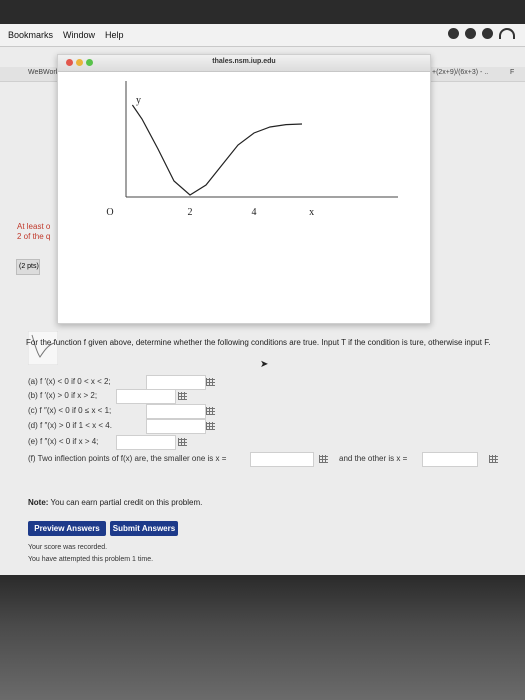 Image resolution: width=525 pixels, height=700 pixels. I want to click on system-tray, so click(481, 33).